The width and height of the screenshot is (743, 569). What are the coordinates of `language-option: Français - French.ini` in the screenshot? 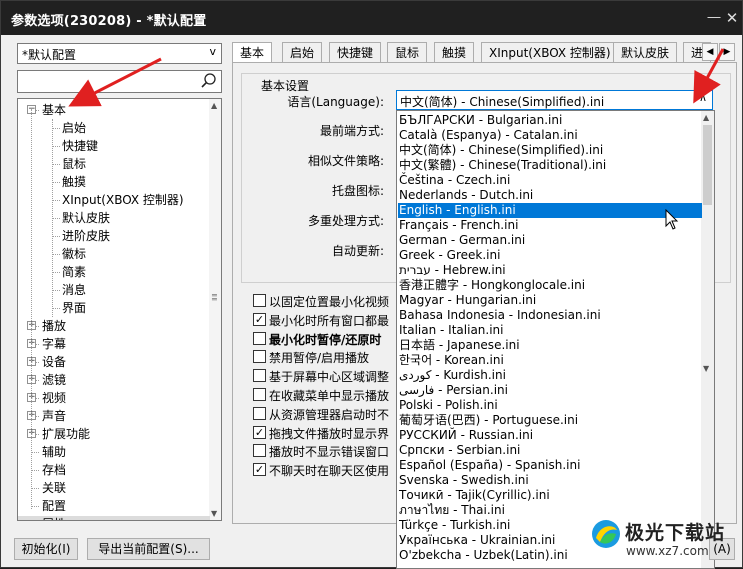 It's located at (550, 225).